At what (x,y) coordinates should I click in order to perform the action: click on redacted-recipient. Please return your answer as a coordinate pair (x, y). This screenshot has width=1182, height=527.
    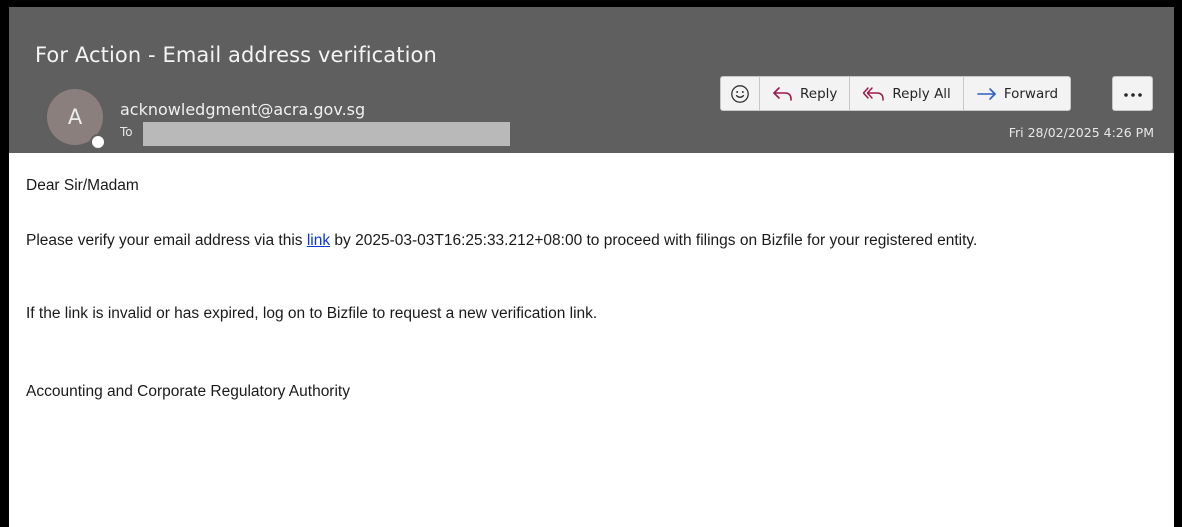
    Looking at the image, I should click on (326, 134).